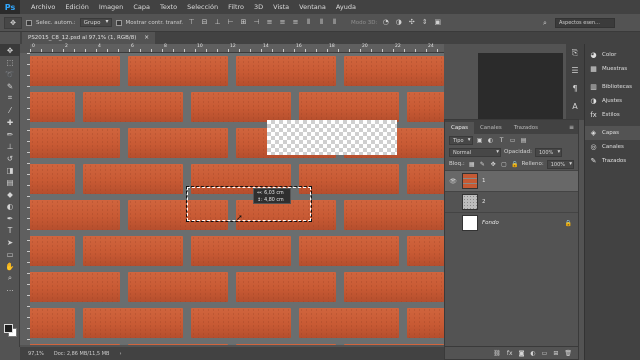  What do you see at coordinates (10, 74) in the screenshot?
I see `lasso-tool-icon: ➰` at bounding box center [10, 74].